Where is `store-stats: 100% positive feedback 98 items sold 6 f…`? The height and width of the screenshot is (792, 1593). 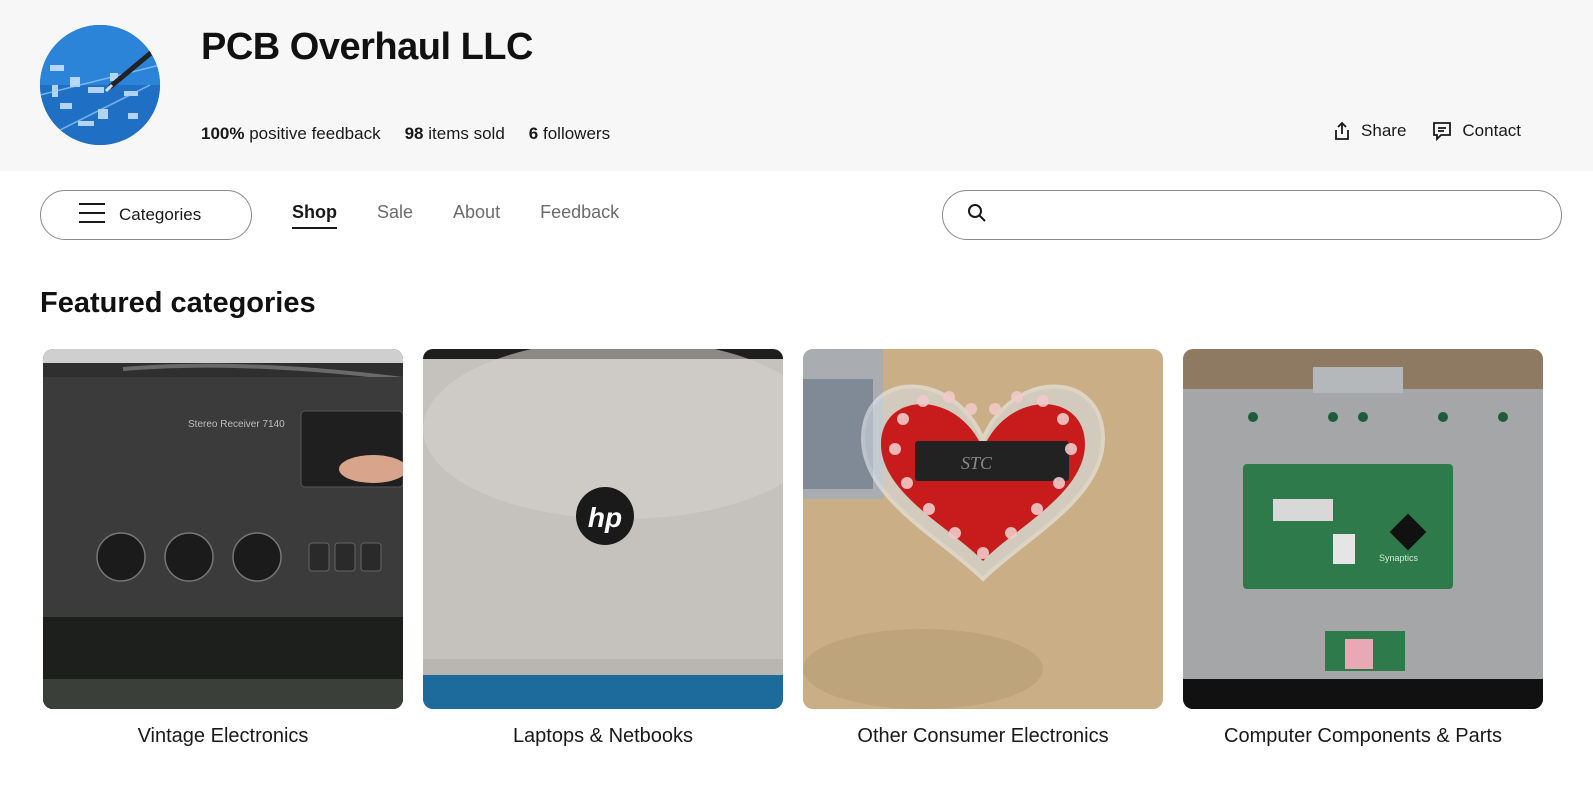
store-stats: 100% positive feedback 98 items sold 6 f… is located at coordinates (417, 134).